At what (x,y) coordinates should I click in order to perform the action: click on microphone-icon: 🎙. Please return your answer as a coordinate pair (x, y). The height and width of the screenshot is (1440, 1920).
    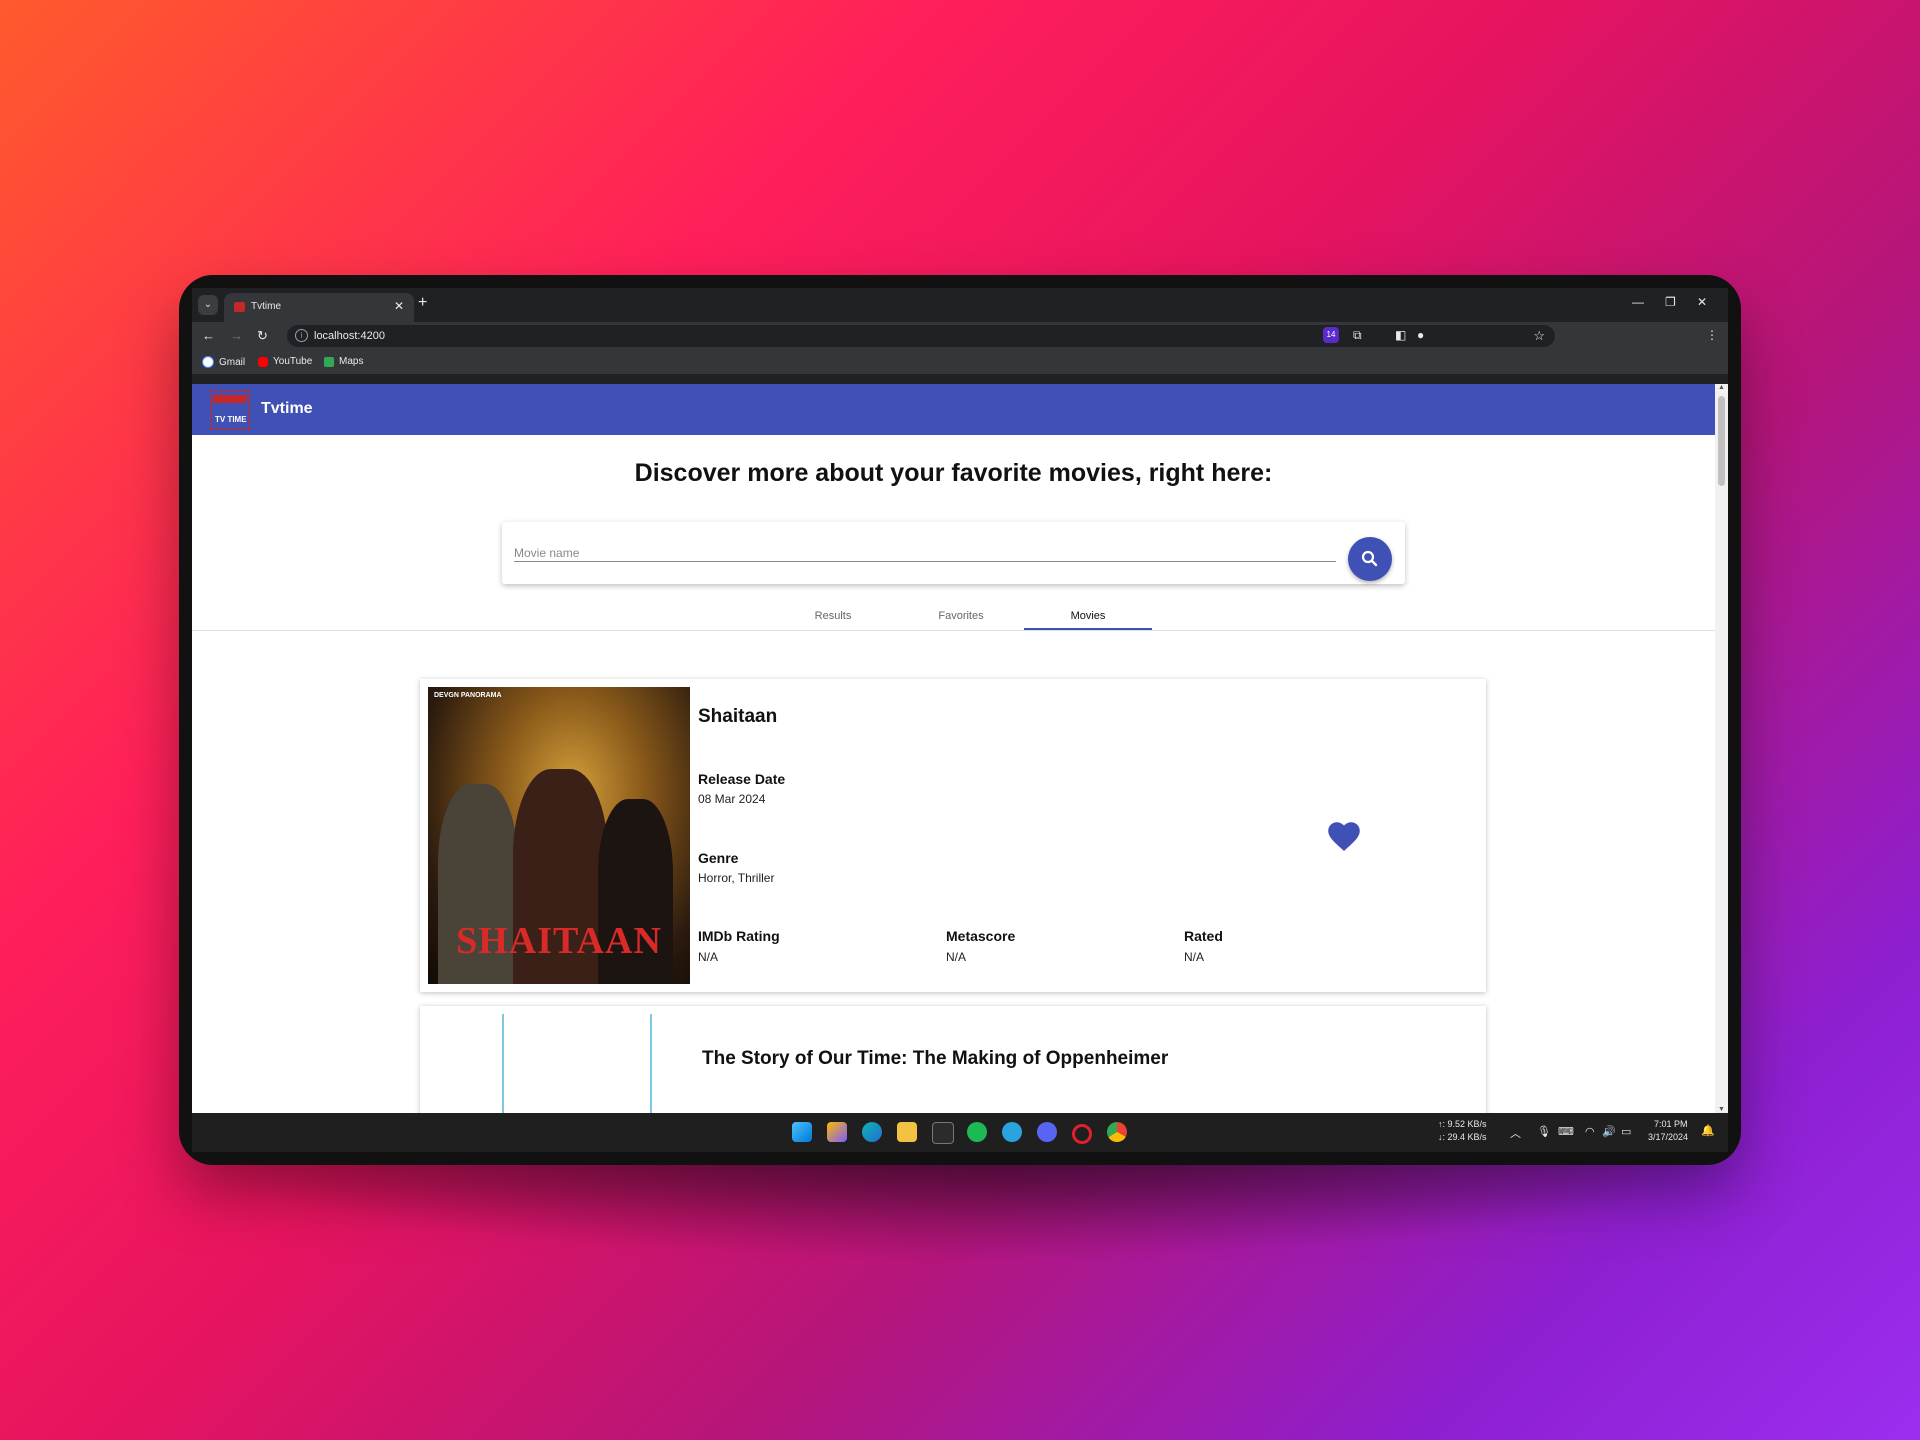
    Looking at the image, I should click on (1544, 1131).